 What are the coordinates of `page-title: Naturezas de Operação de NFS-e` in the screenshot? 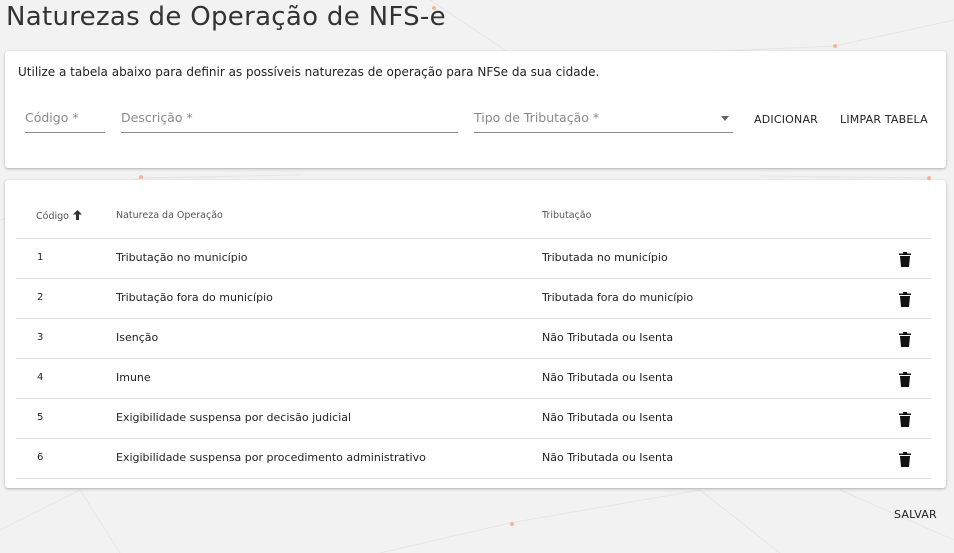 It's located at (226, 17).